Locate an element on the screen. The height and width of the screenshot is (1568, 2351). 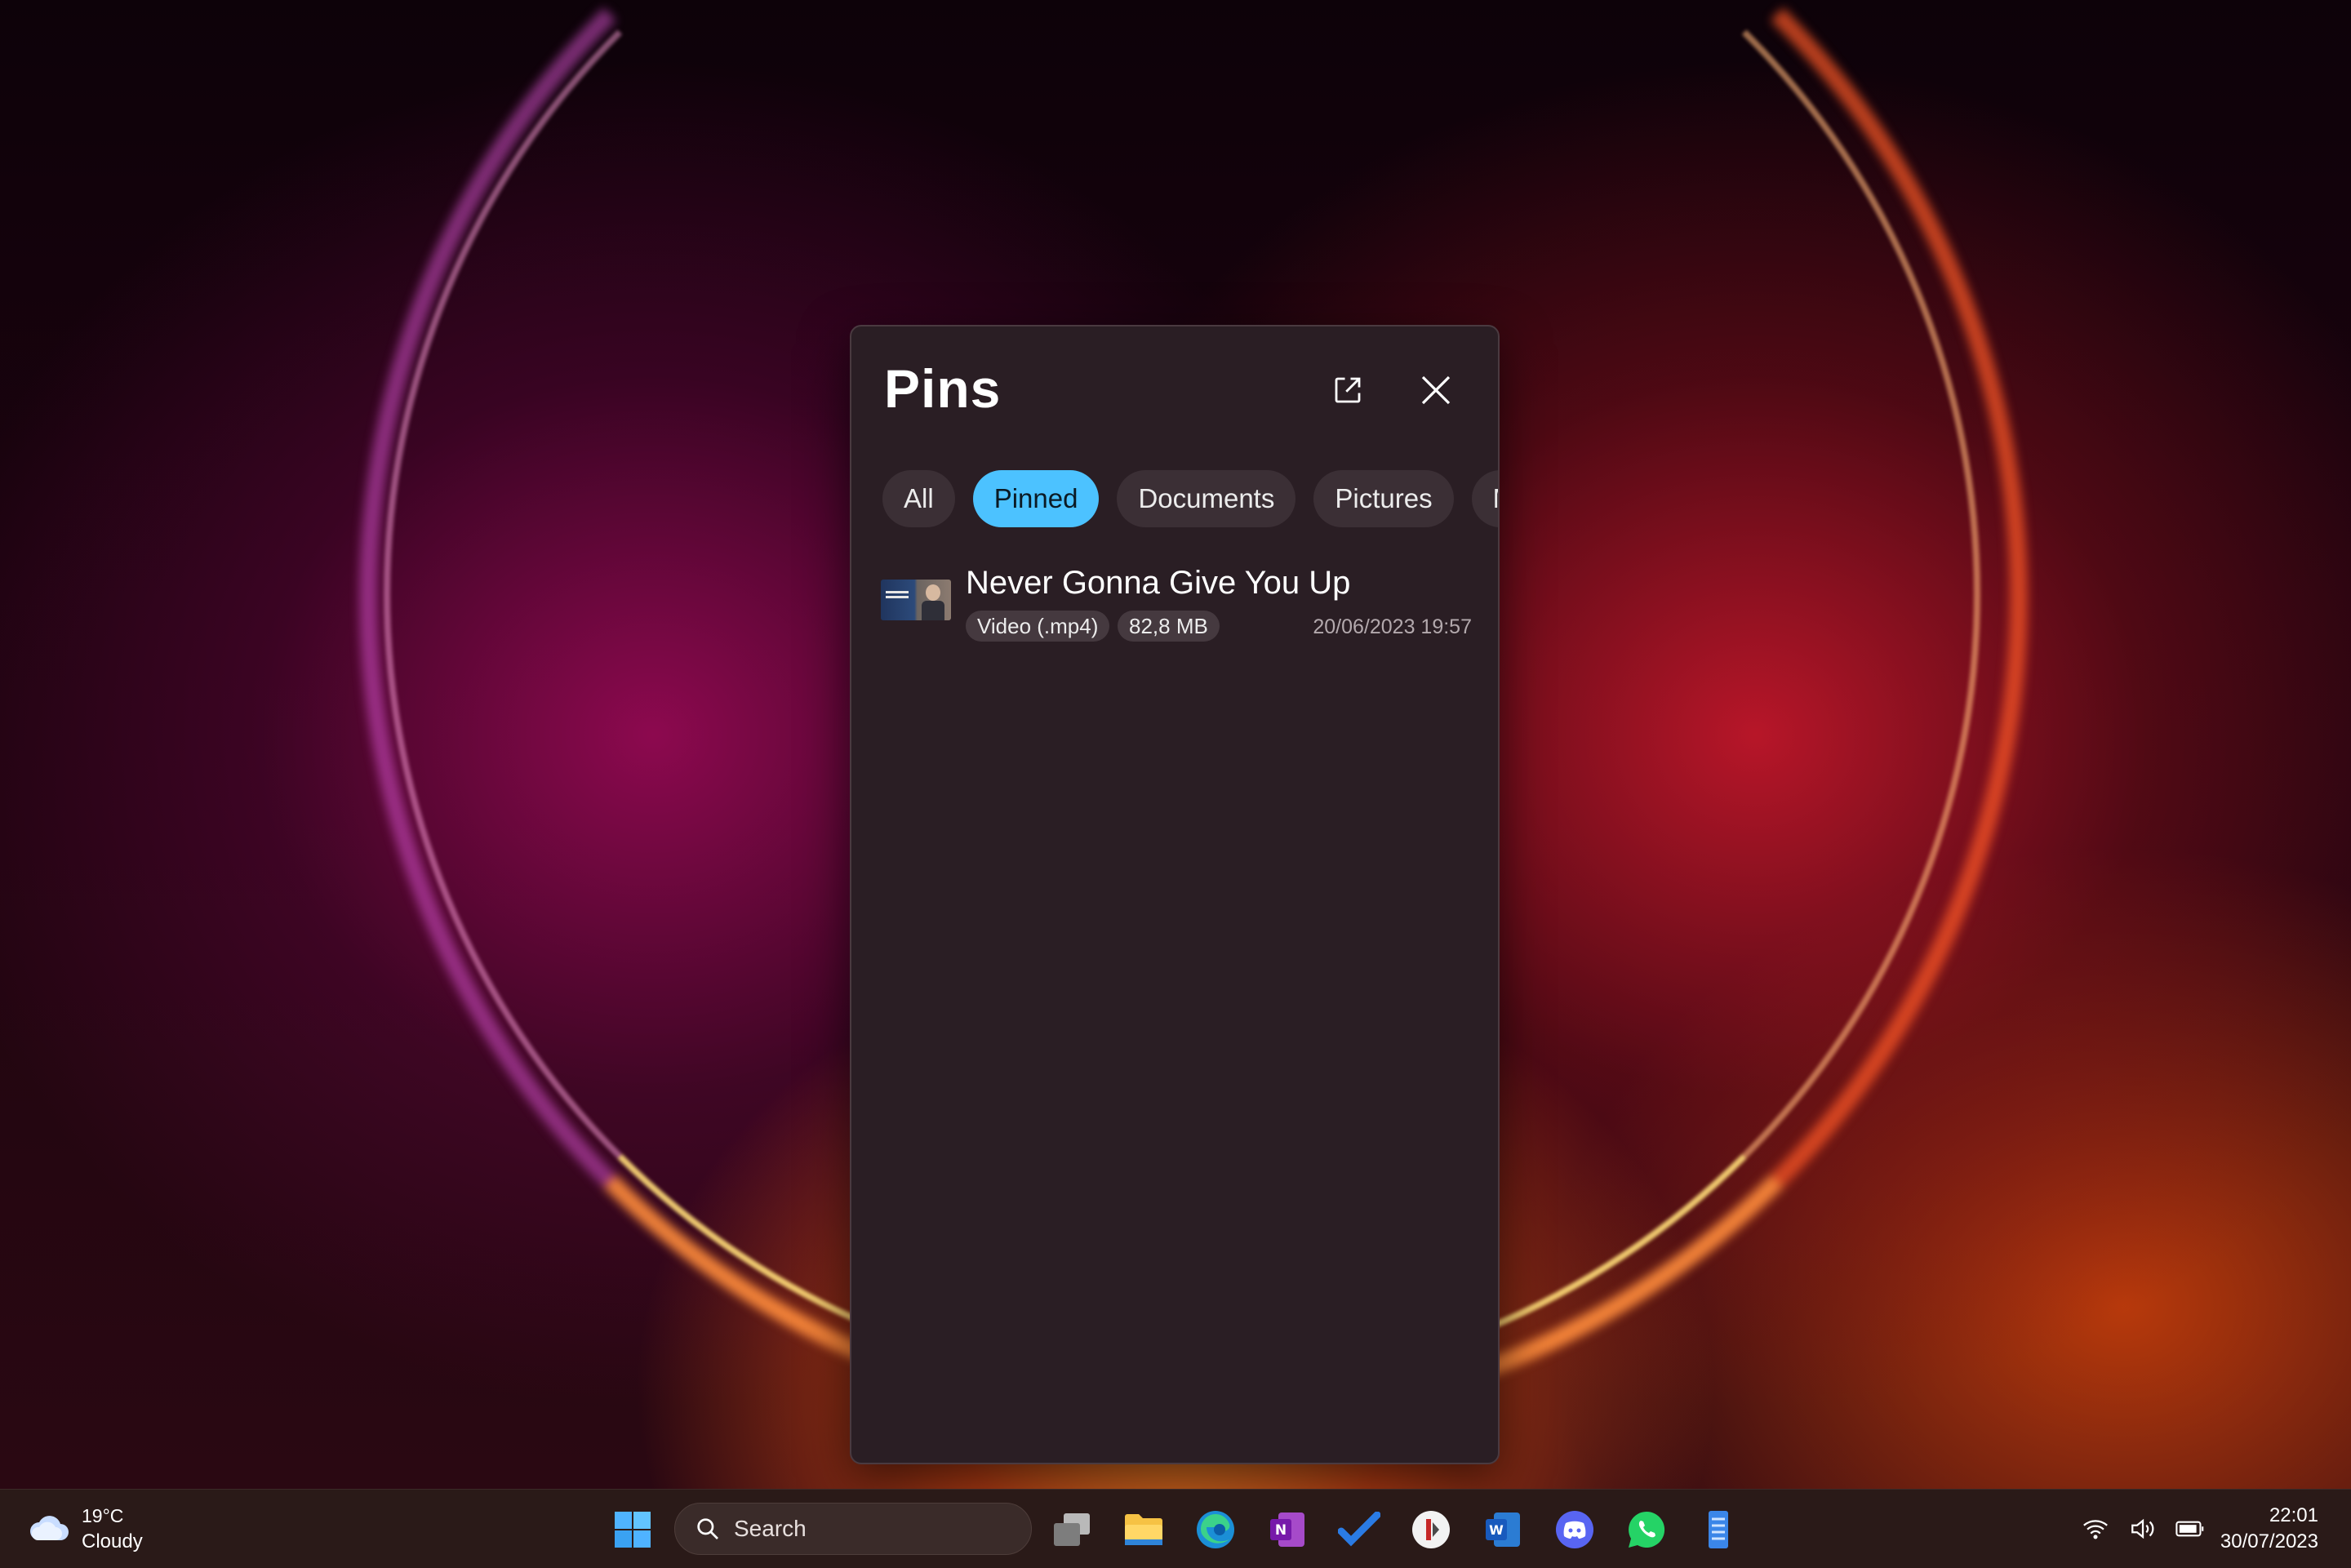
discord-icon is located at coordinates (1574, 1529).